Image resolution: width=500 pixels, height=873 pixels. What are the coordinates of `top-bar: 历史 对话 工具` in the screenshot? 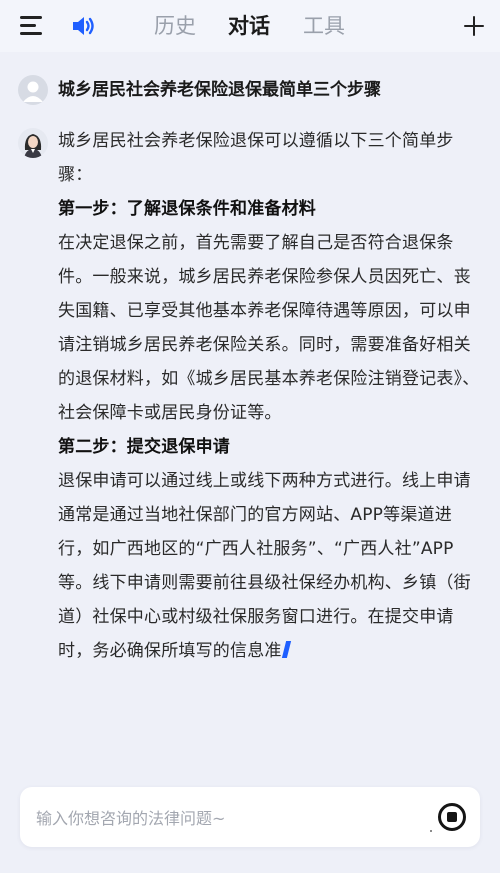 It's located at (250, 26).